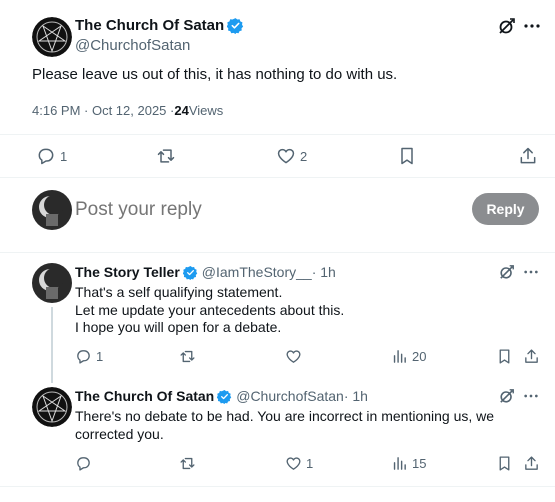 This screenshot has height=502, width=555. I want to click on author-avatar, so click(52, 37).